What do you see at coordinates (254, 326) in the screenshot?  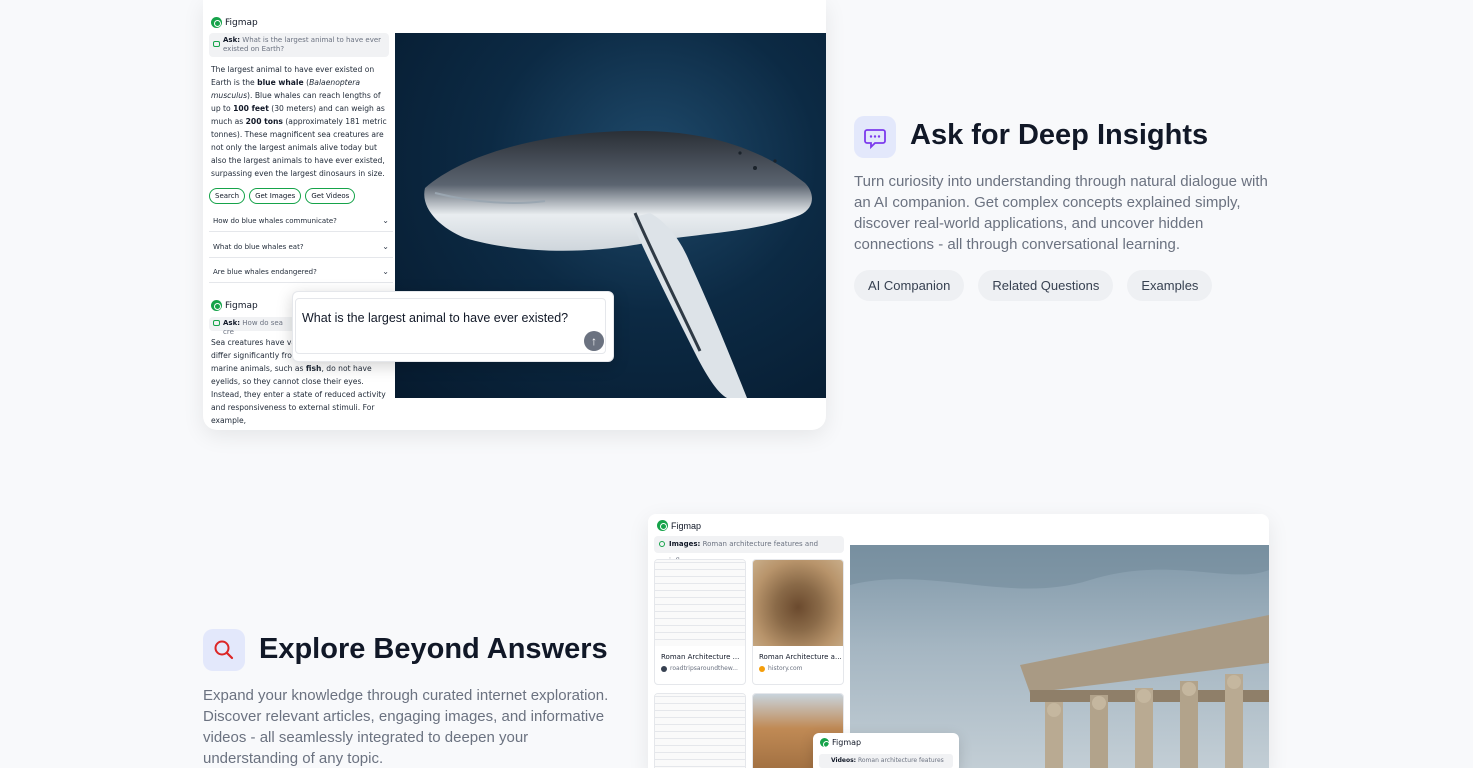 I see `ask-query-box-second: Ask: How do sea cre` at bounding box center [254, 326].